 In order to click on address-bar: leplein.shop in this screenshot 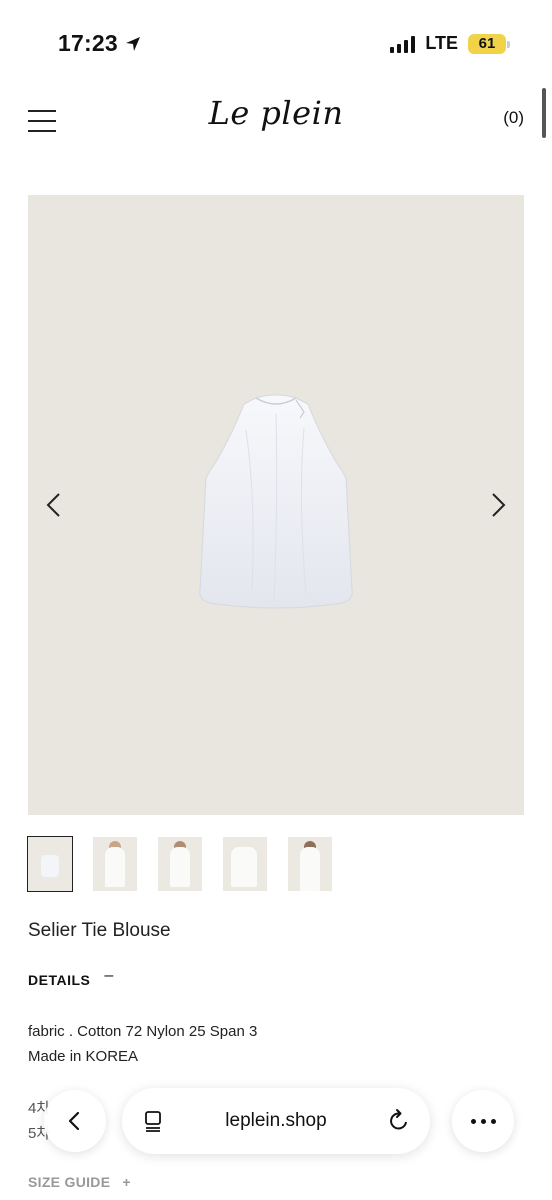, I will do `click(276, 1121)`.